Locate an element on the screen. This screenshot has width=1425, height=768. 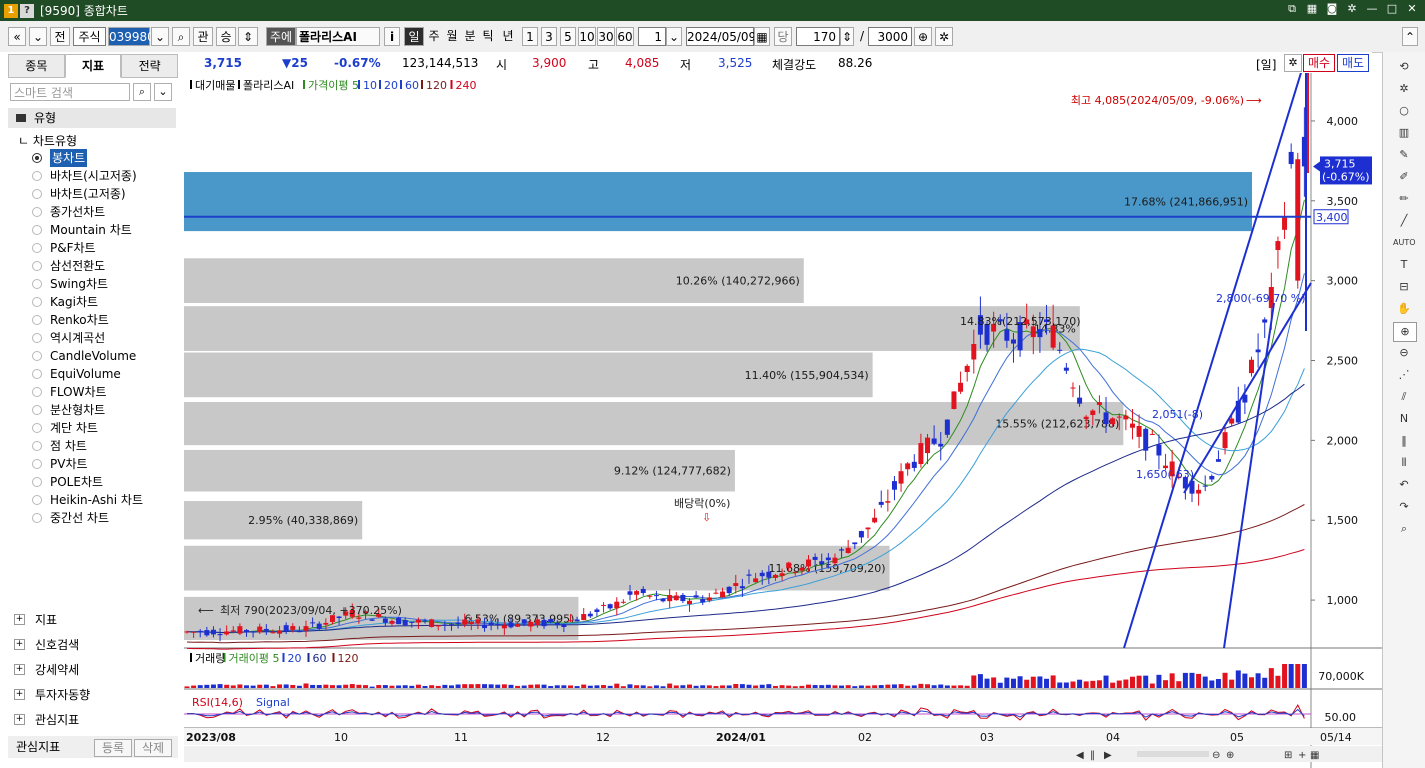
close-icon: ✕ is located at coordinates (1412, 9).